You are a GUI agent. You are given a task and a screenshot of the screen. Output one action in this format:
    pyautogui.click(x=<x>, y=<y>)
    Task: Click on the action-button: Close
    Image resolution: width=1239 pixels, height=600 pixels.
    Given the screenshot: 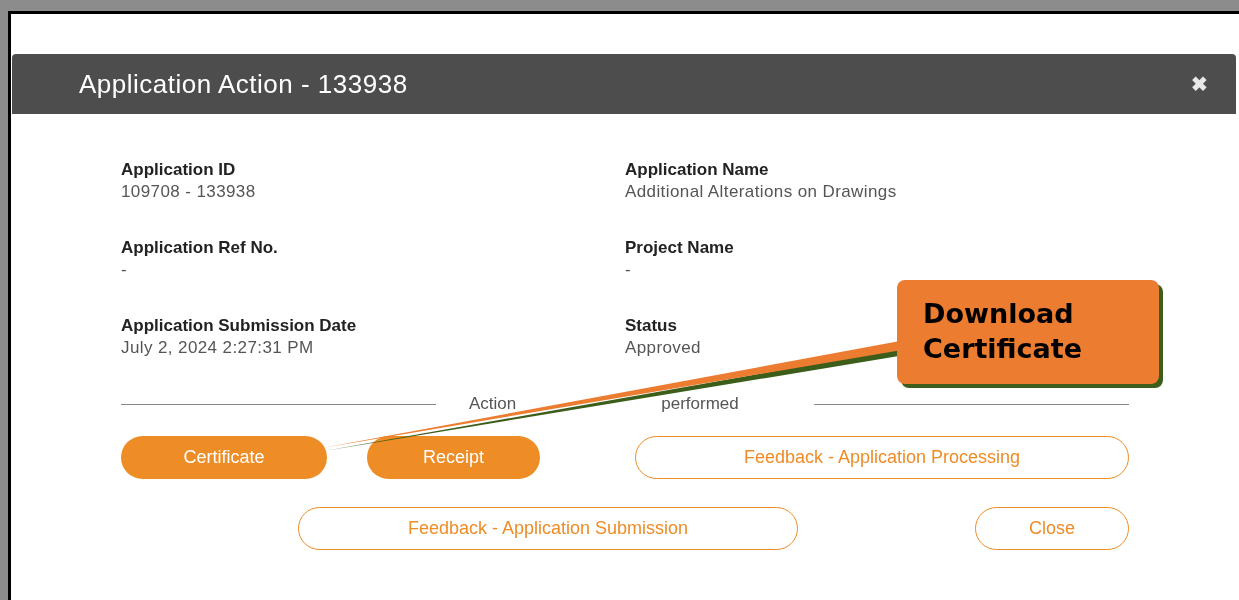 What is the action you would take?
    pyautogui.click(x=1052, y=528)
    